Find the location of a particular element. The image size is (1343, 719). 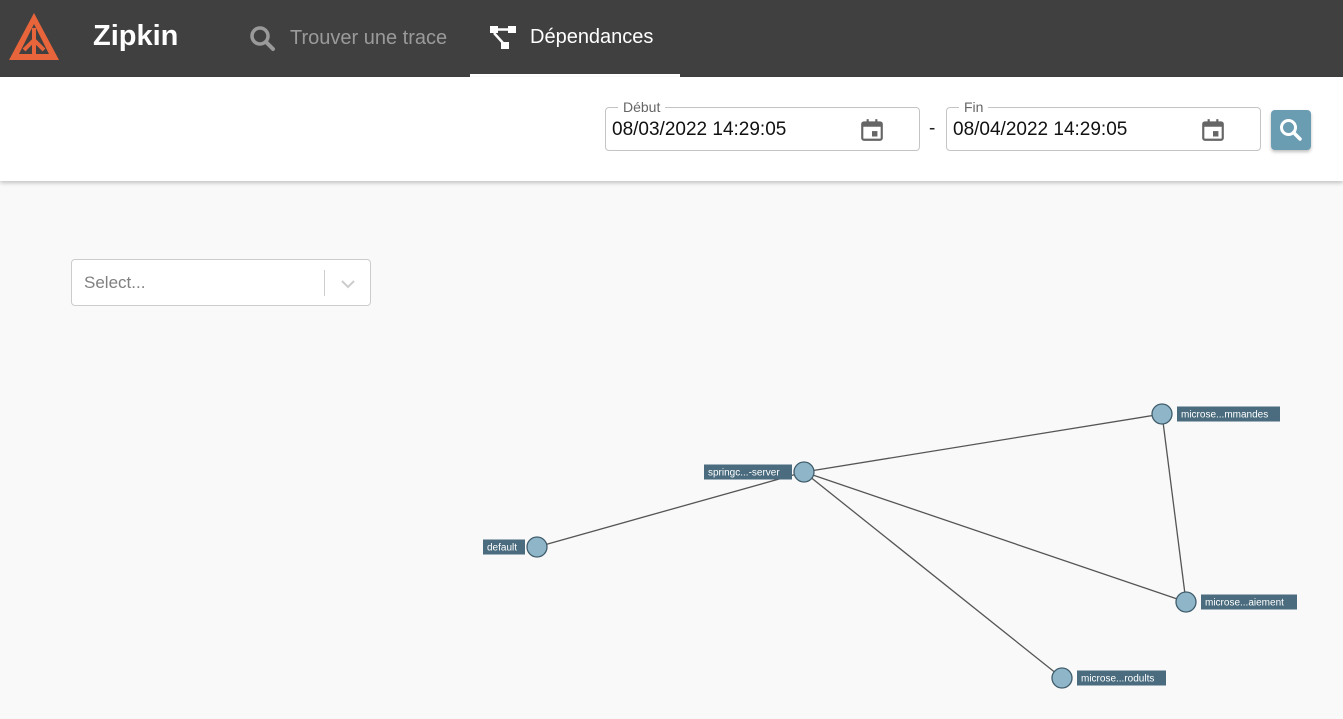

graph-node: default is located at coordinates (515, 547).